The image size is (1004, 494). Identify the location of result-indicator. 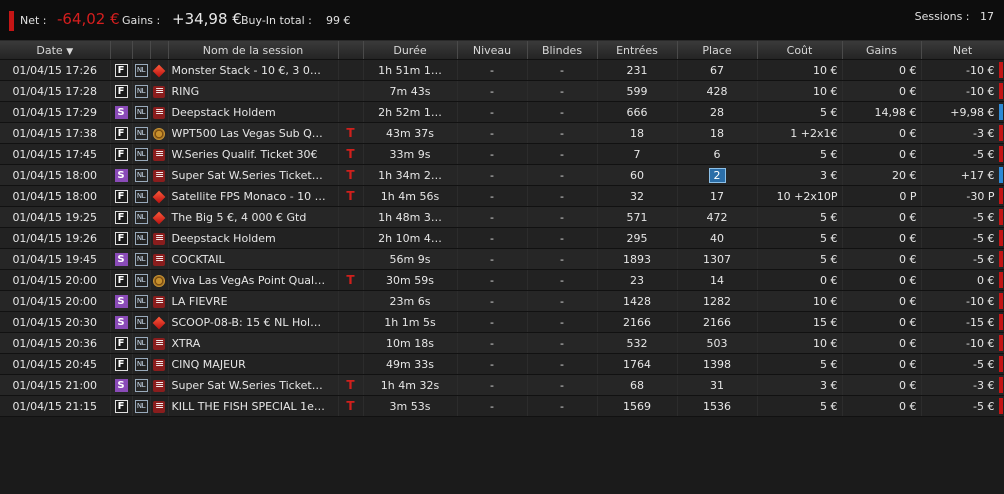
(1000, 196).